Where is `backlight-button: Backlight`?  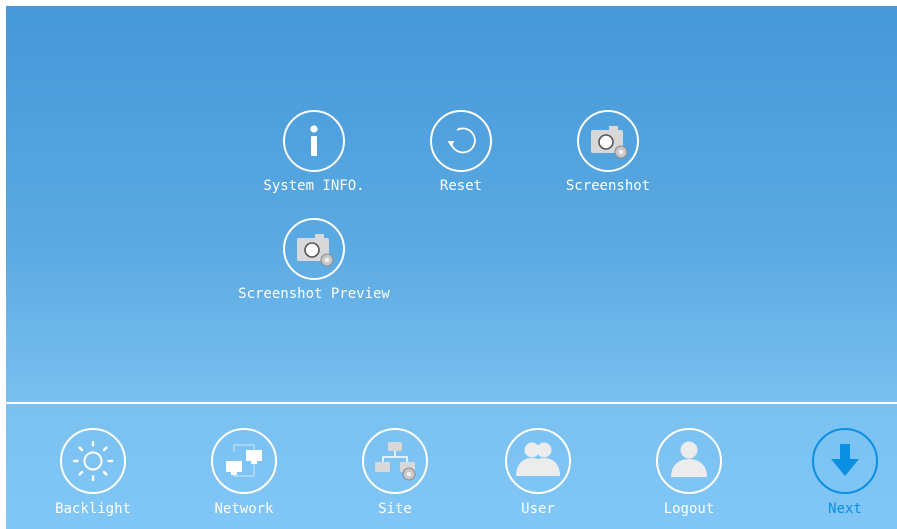 backlight-button: Backlight is located at coordinates (93, 472).